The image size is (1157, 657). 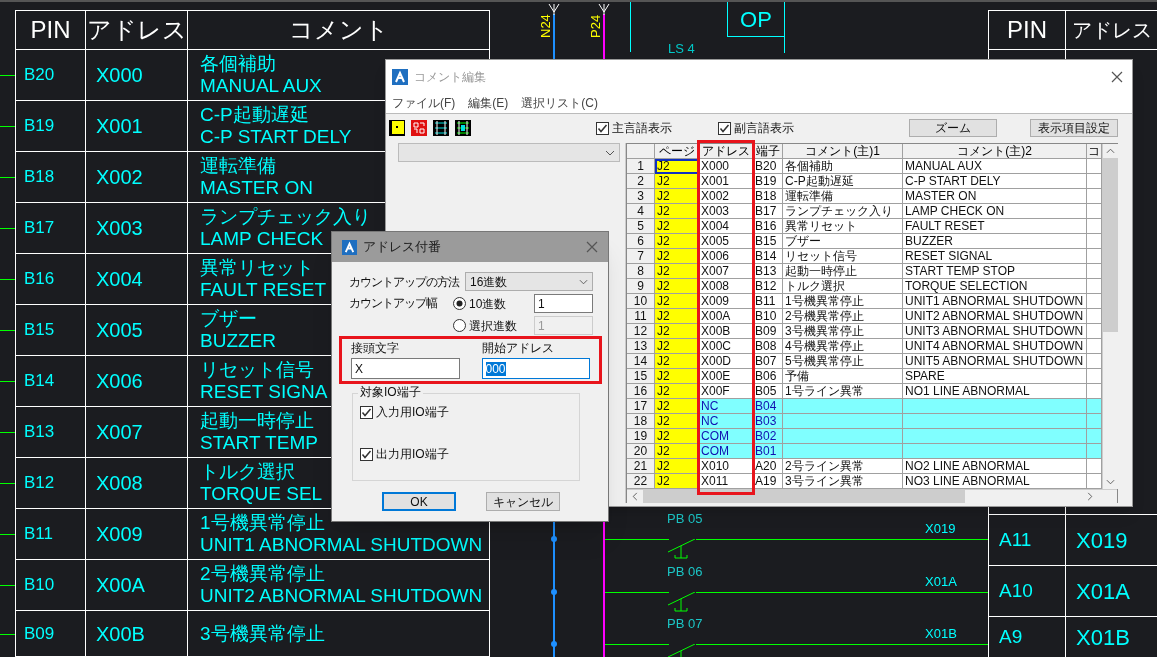 What do you see at coordinates (995, 181) in the screenshot?
I see `table-cell: C-P START DELY` at bounding box center [995, 181].